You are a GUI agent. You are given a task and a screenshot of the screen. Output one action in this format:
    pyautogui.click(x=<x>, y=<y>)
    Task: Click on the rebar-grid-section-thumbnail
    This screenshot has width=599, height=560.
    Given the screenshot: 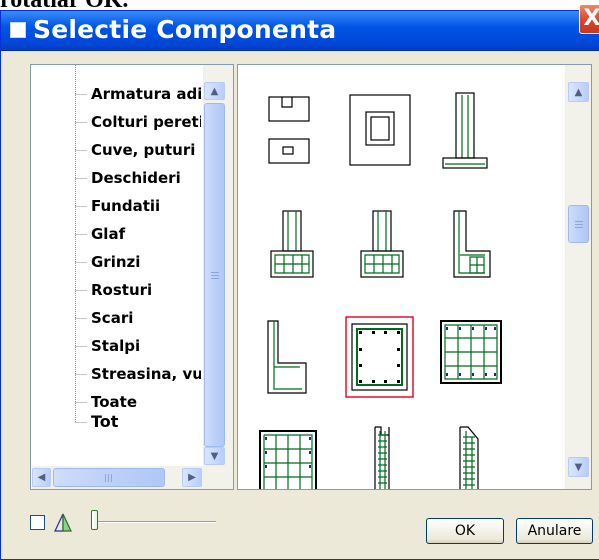 What is the action you would take?
    pyautogui.click(x=471, y=352)
    